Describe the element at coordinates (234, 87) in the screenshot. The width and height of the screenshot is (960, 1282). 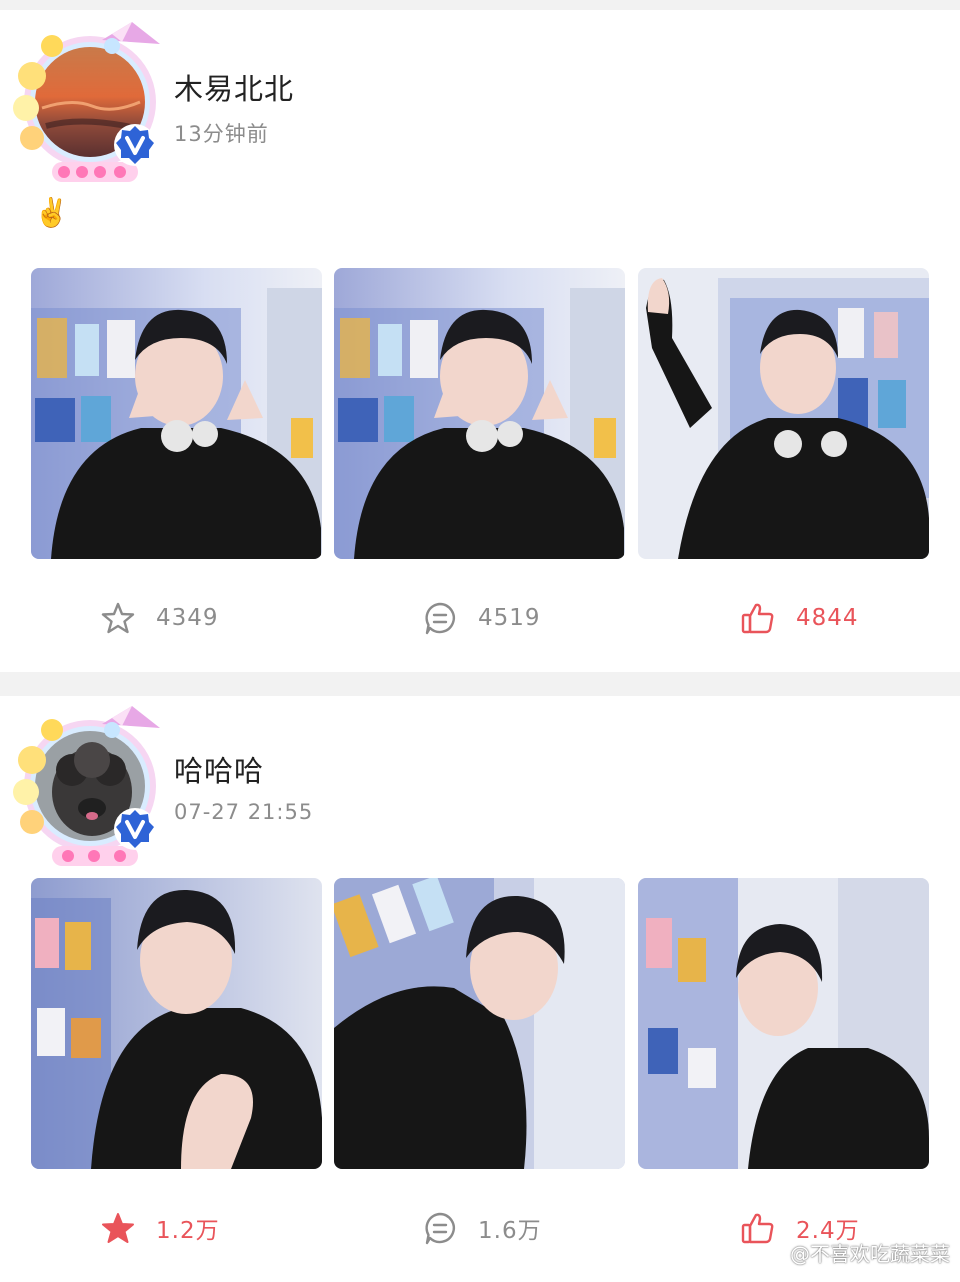
I see `username: 木易北北` at that location.